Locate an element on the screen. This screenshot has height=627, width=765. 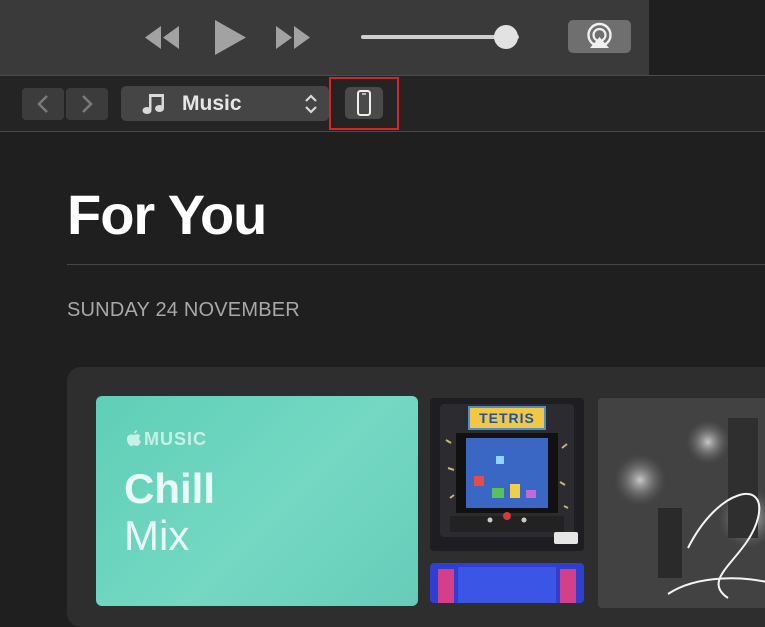
iphone-icon is located at coordinates (364, 103).